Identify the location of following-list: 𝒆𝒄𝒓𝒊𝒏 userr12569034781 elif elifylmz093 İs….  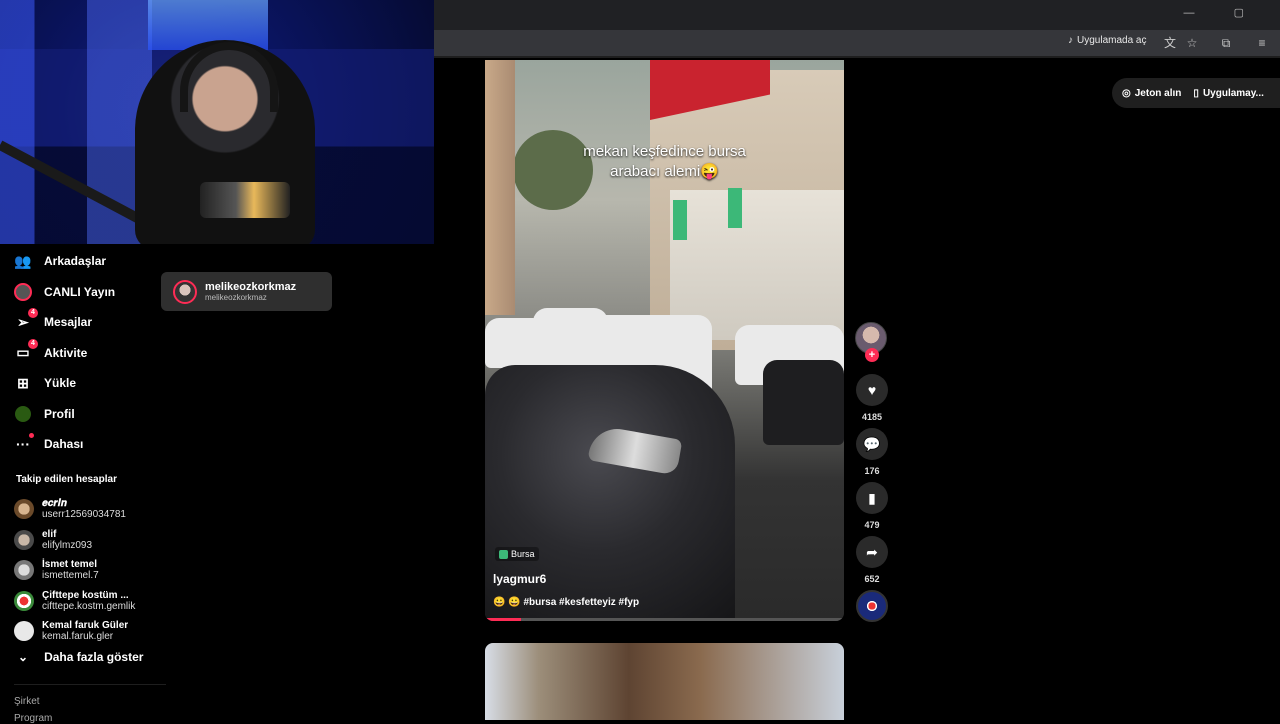
(89, 570).